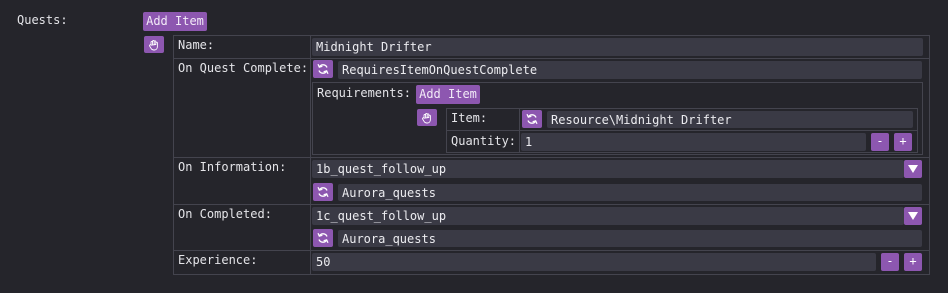 Image resolution: width=948 pixels, height=293 pixels. Describe the element at coordinates (448, 94) in the screenshot. I see `requirements-add-item-button: Add Item` at that location.